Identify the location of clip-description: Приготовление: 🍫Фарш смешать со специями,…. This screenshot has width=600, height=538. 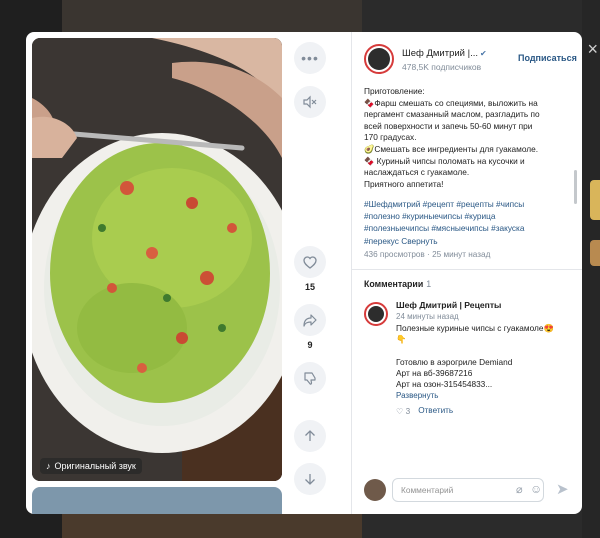
(466, 138).